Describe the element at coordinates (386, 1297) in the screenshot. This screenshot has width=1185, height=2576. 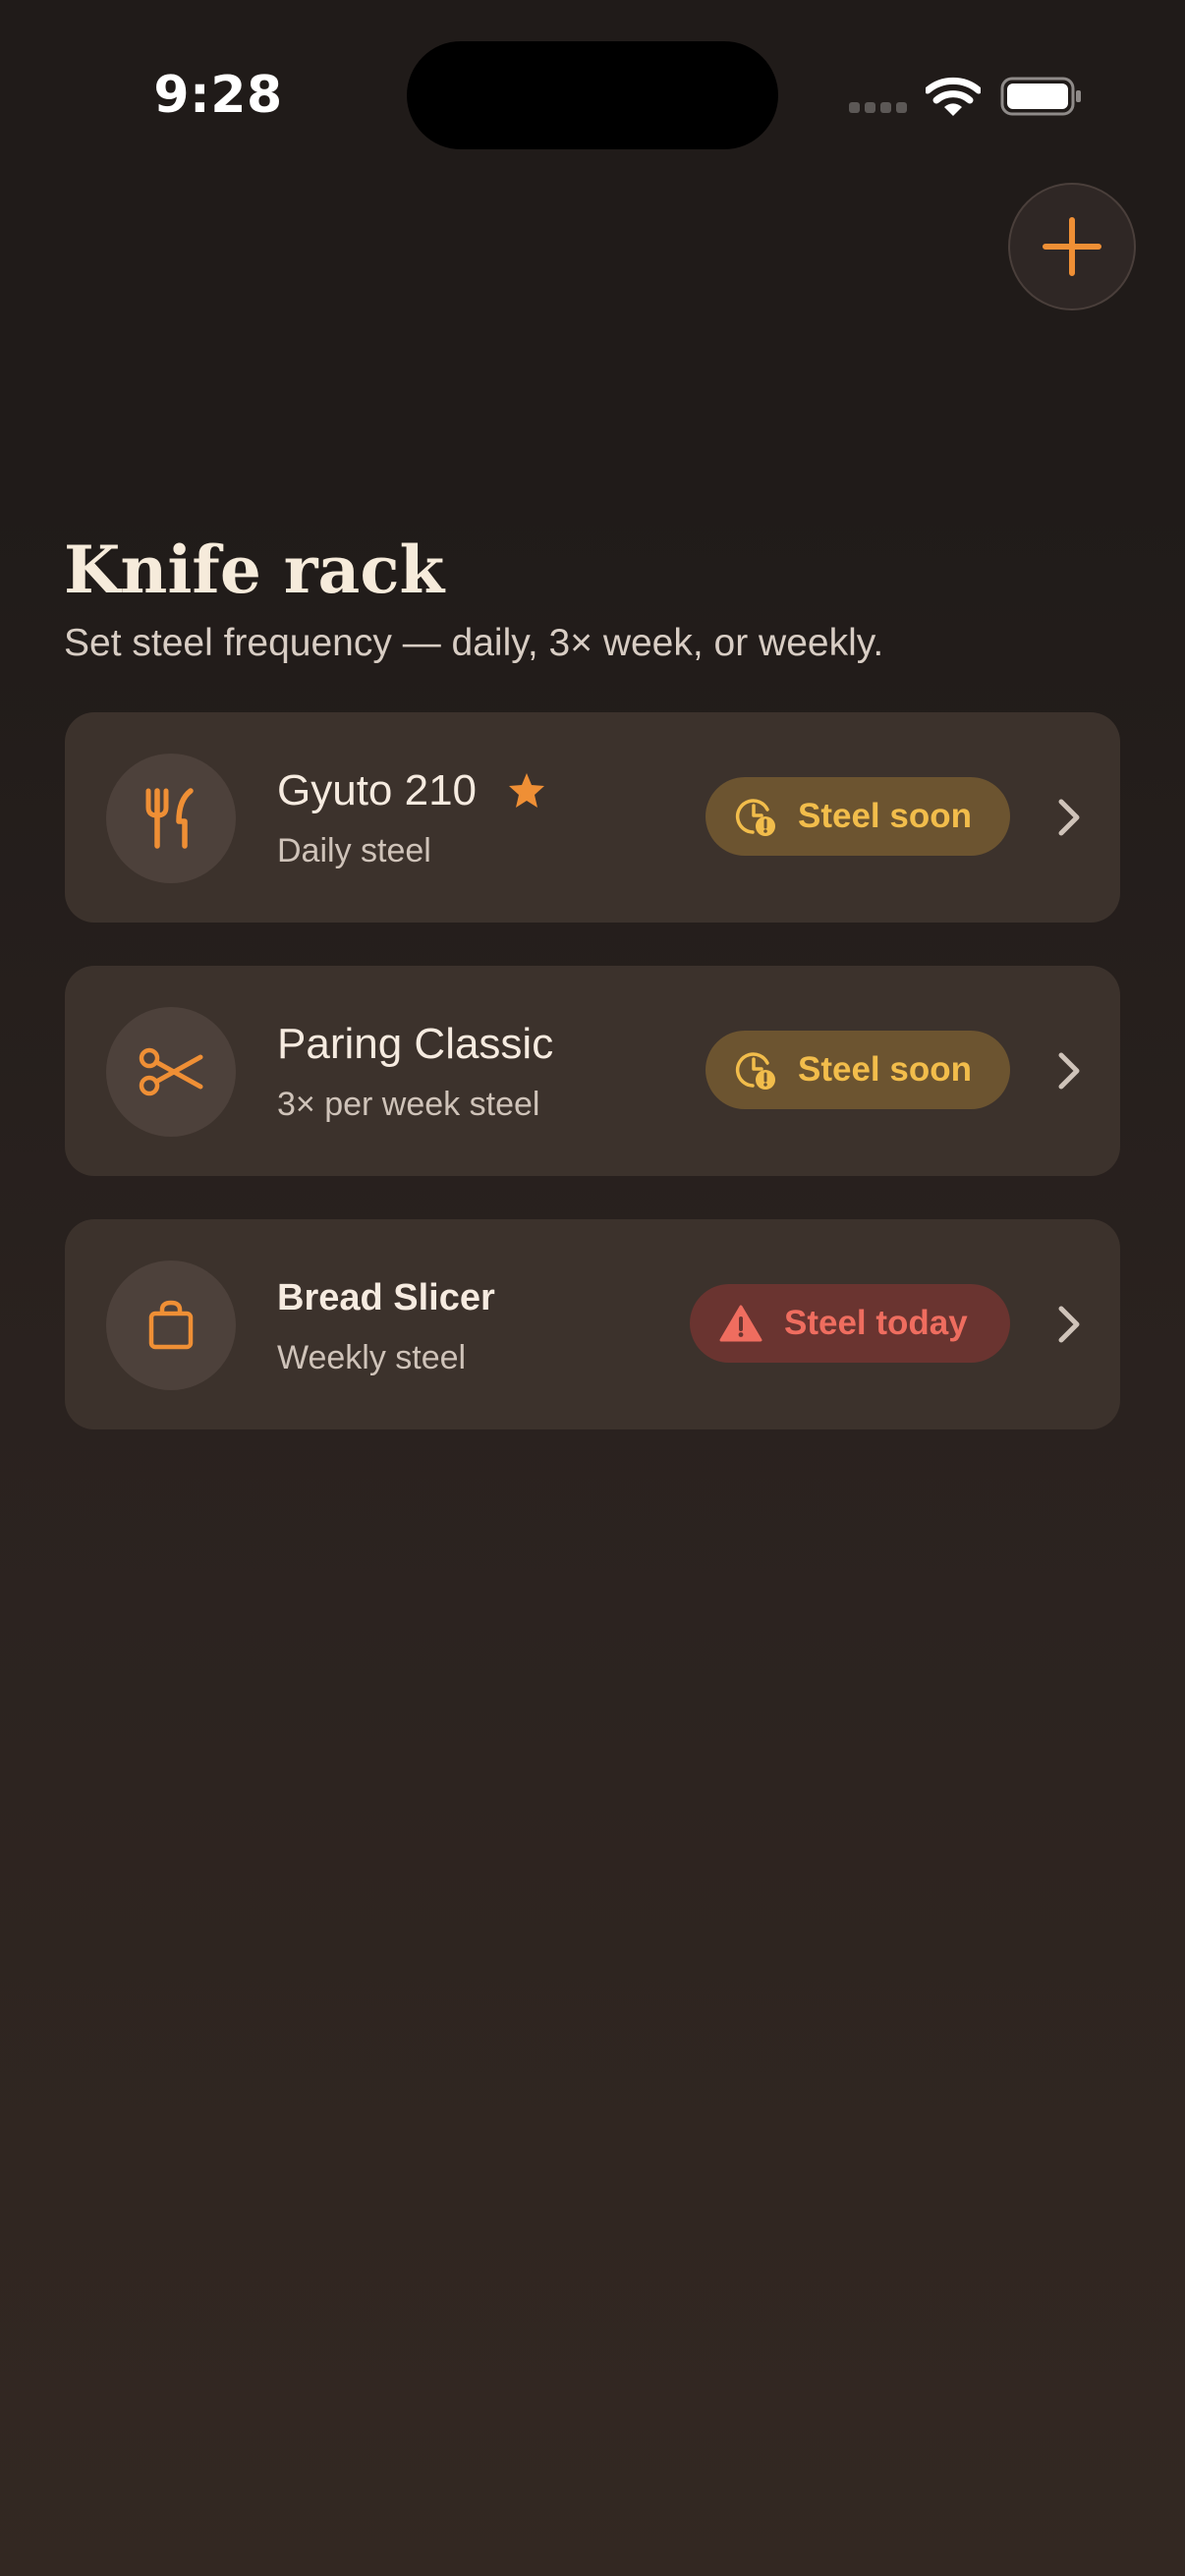
I see `knife-name: Bread Slicer` at that location.